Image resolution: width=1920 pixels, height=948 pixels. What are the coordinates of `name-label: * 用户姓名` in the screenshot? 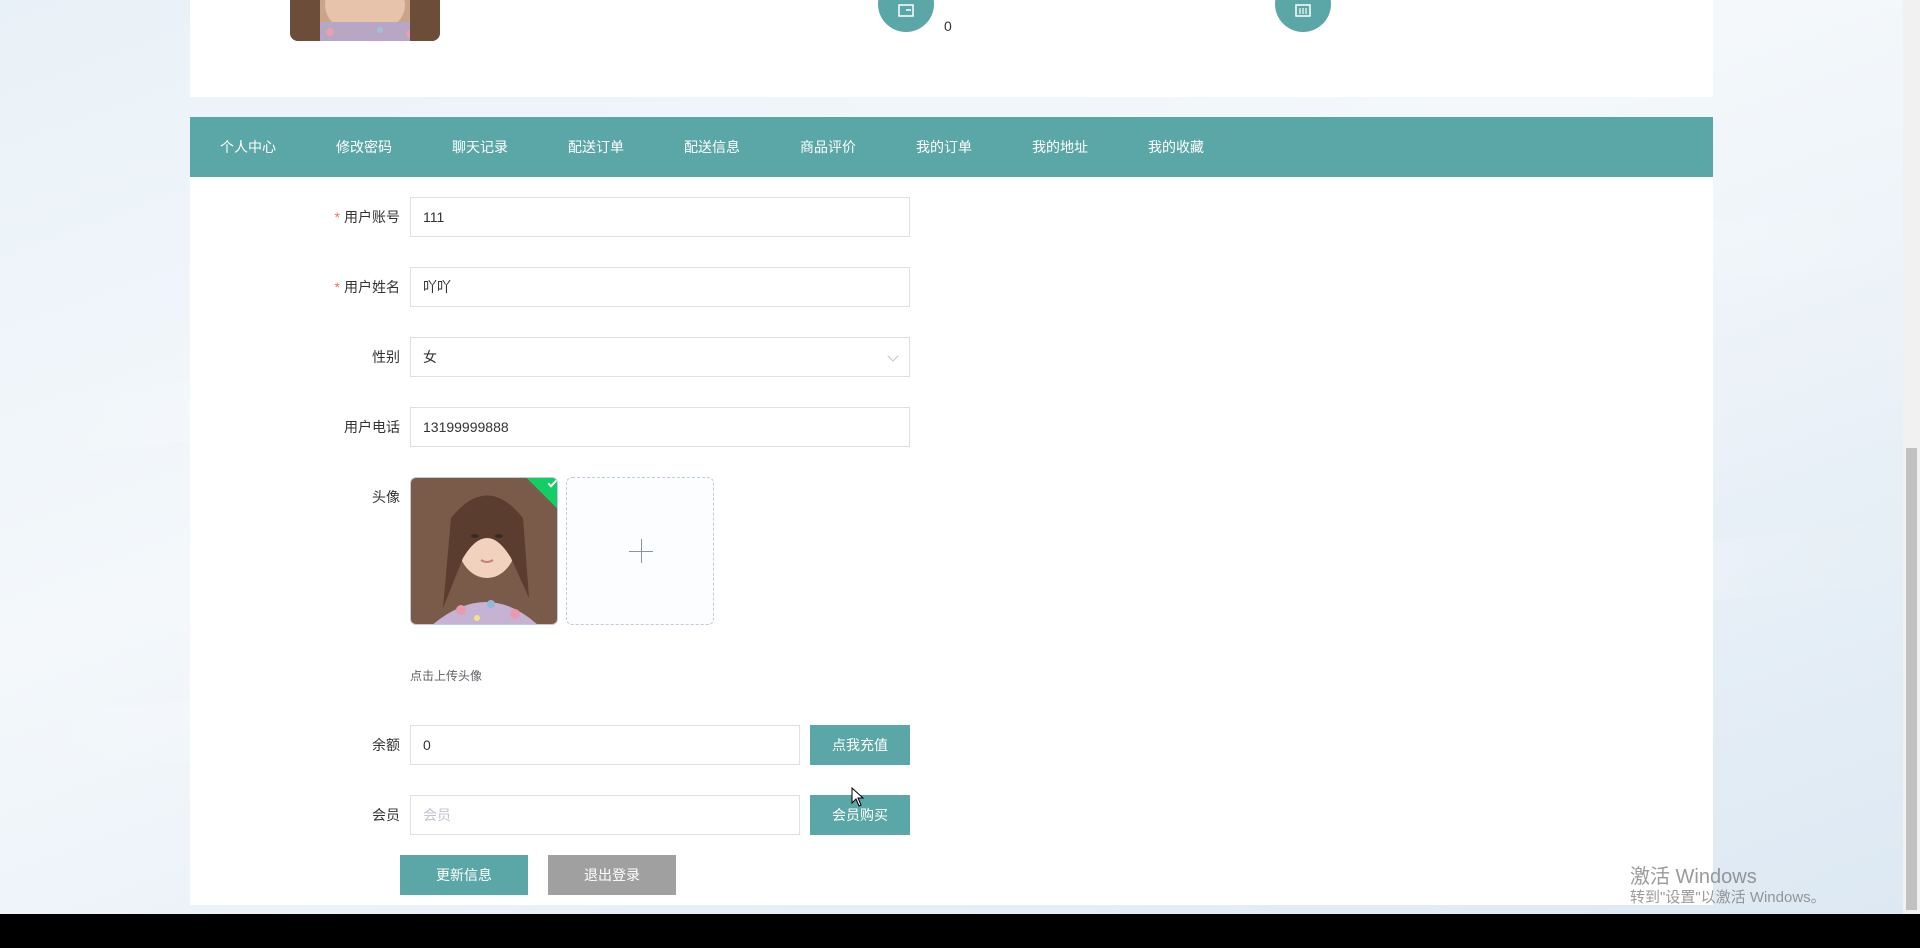 It's located at (367, 287).